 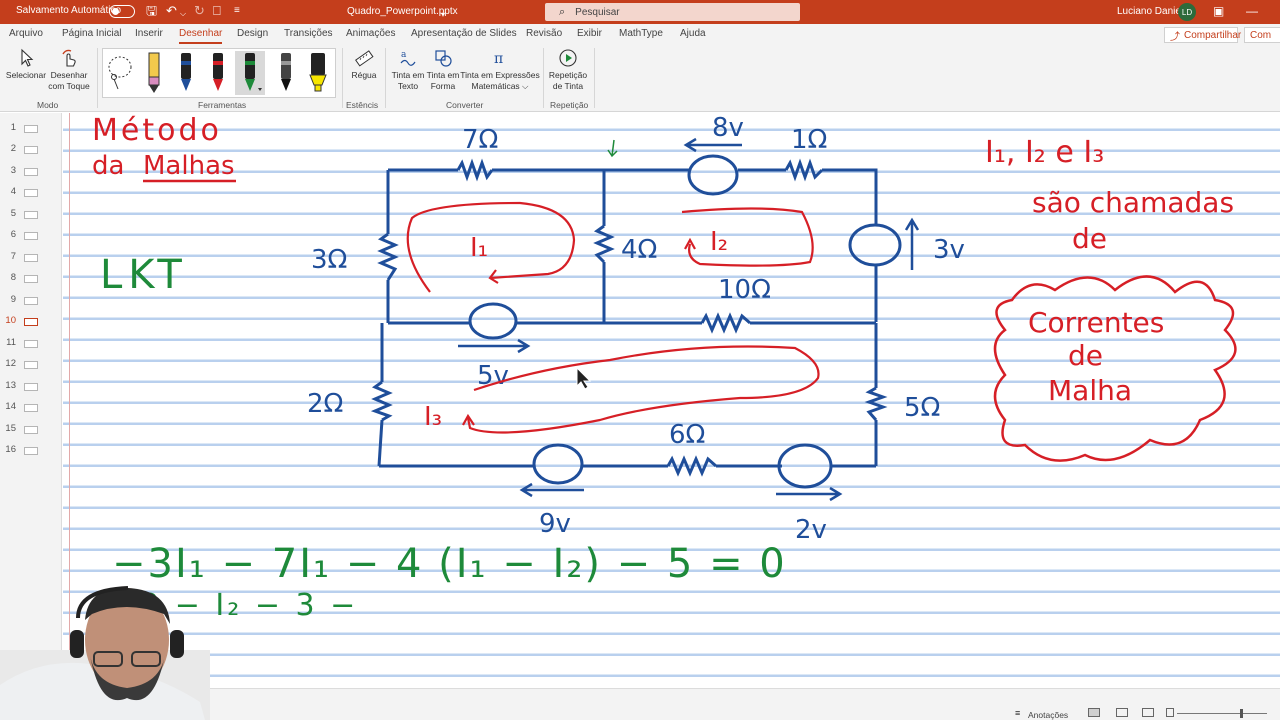 I want to click on select-button: Selecionar, so click(x=26, y=64).